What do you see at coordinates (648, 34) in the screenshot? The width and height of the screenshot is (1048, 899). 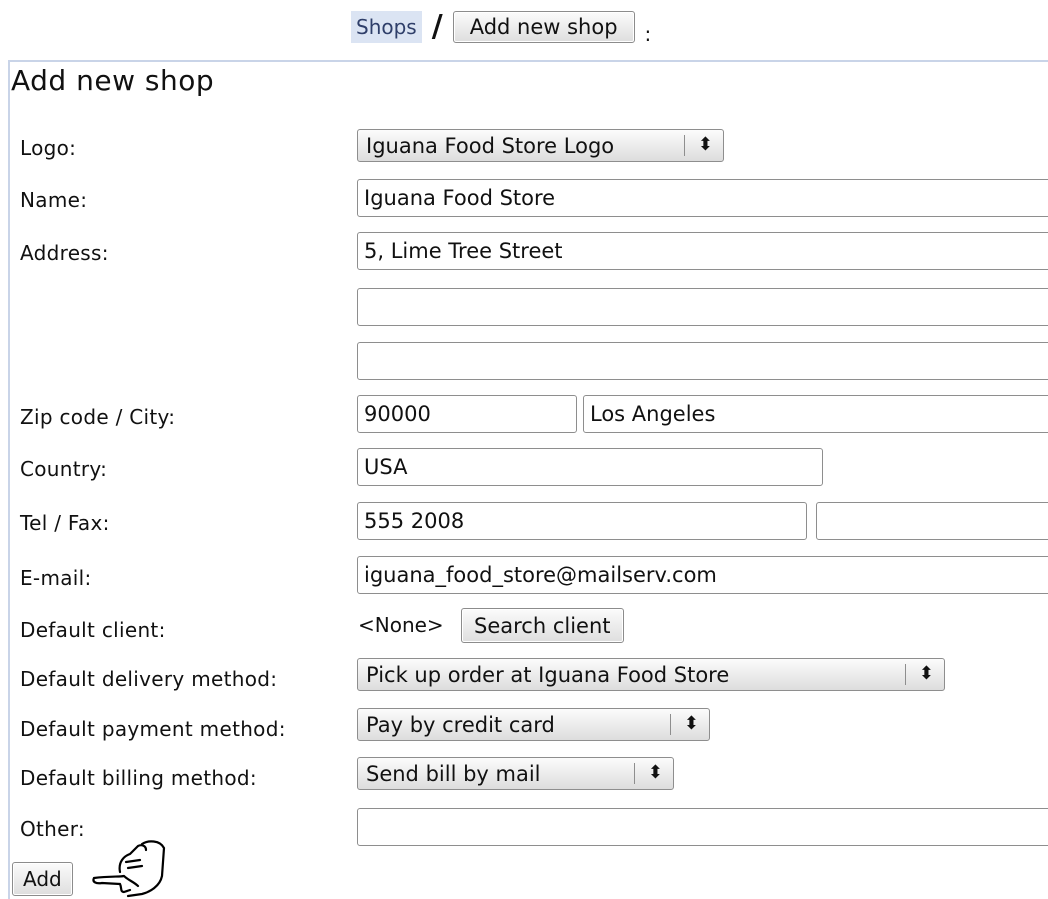 I see `breadcrumb-end: :` at bounding box center [648, 34].